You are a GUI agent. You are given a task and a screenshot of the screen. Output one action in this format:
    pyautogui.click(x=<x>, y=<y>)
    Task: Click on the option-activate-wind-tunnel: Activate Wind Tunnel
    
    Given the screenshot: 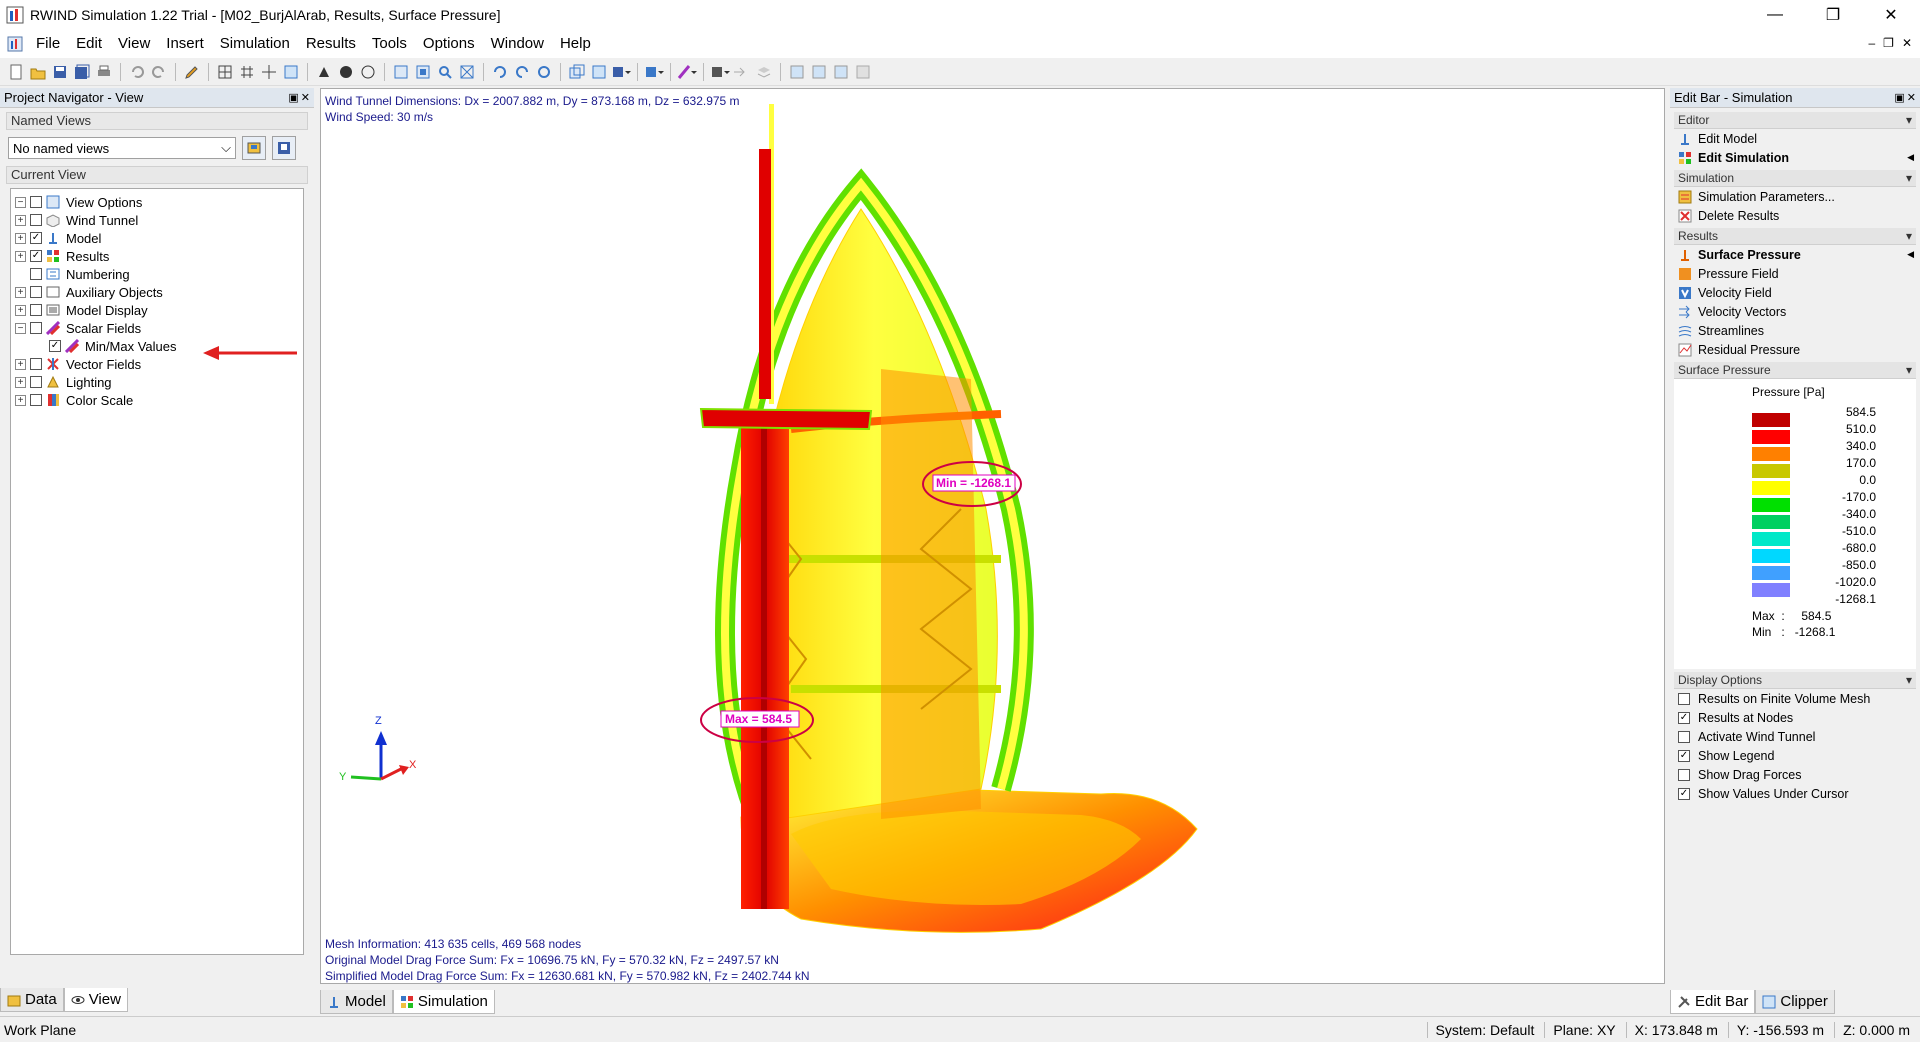 What is the action you would take?
    pyautogui.click(x=1799, y=736)
    